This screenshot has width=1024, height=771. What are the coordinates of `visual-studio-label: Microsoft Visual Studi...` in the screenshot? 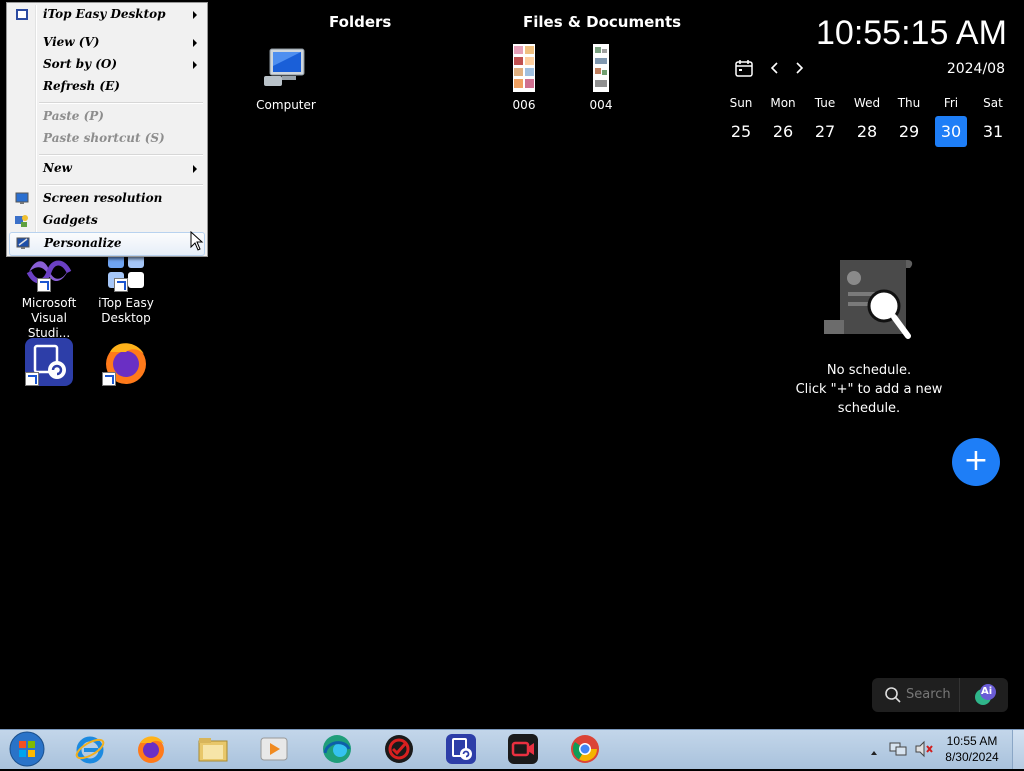 It's located at (49, 318).